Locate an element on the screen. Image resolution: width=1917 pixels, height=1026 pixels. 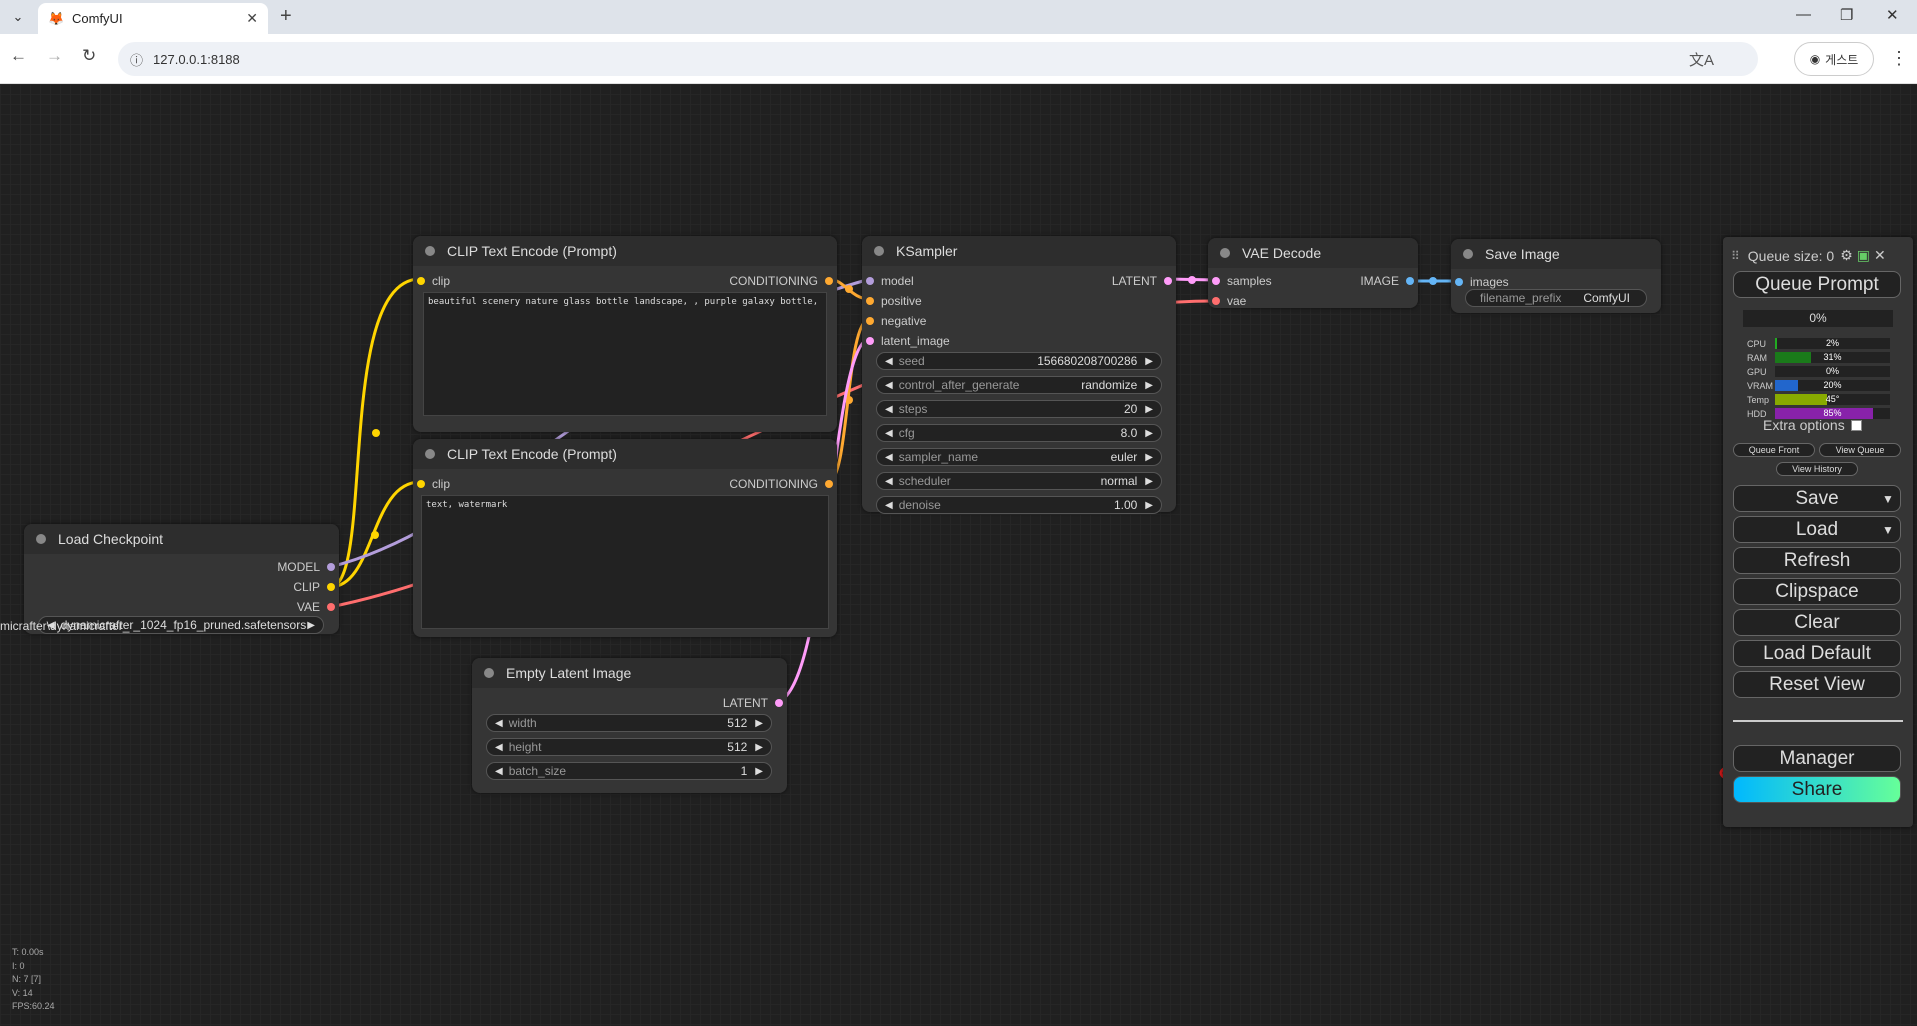
back-icon: ← is located at coordinates (18, 56).